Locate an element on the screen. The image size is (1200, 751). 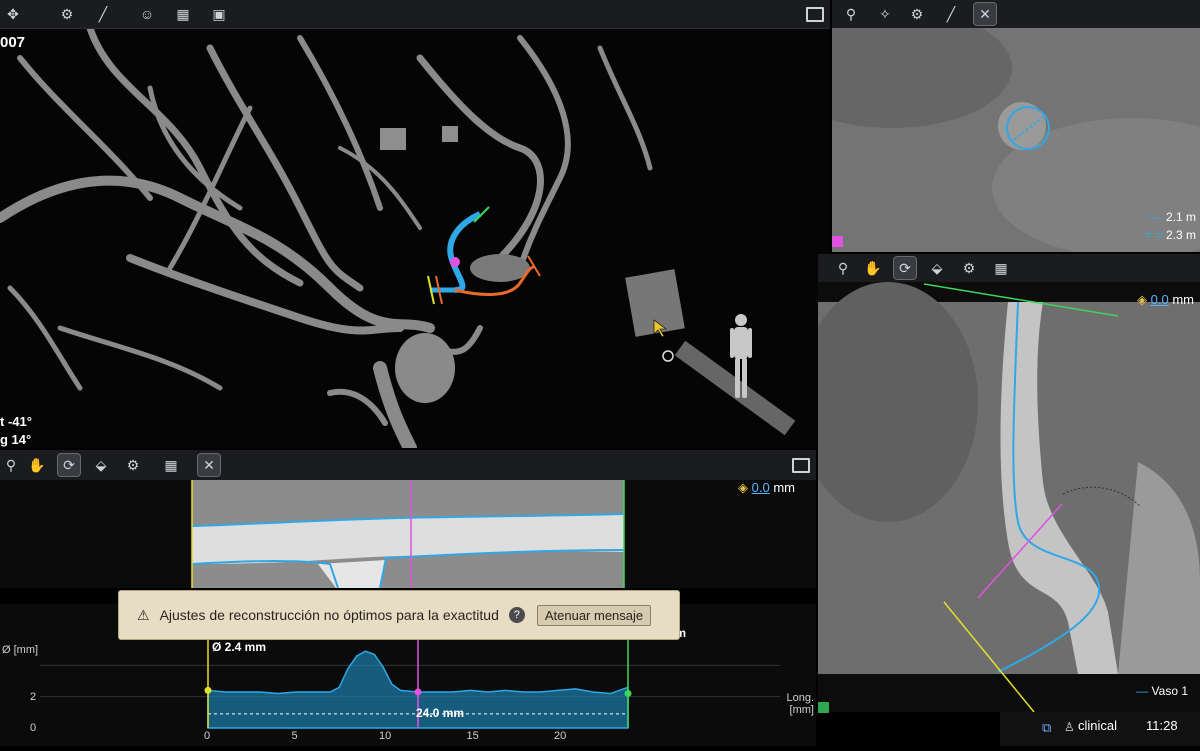
clock-time: 11:28 is located at coordinates (1162, 725).